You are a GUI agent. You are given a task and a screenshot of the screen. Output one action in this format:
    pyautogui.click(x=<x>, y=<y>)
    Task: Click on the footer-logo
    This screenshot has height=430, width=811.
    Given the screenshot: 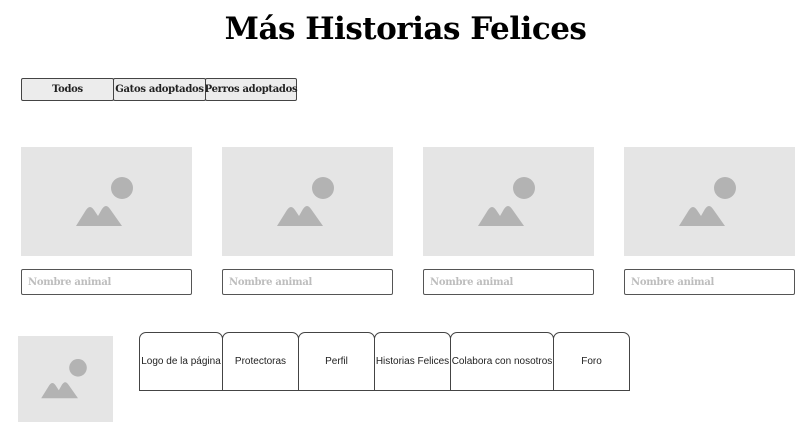 What is the action you would take?
    pyautogui.click(x=65, y=379)
    